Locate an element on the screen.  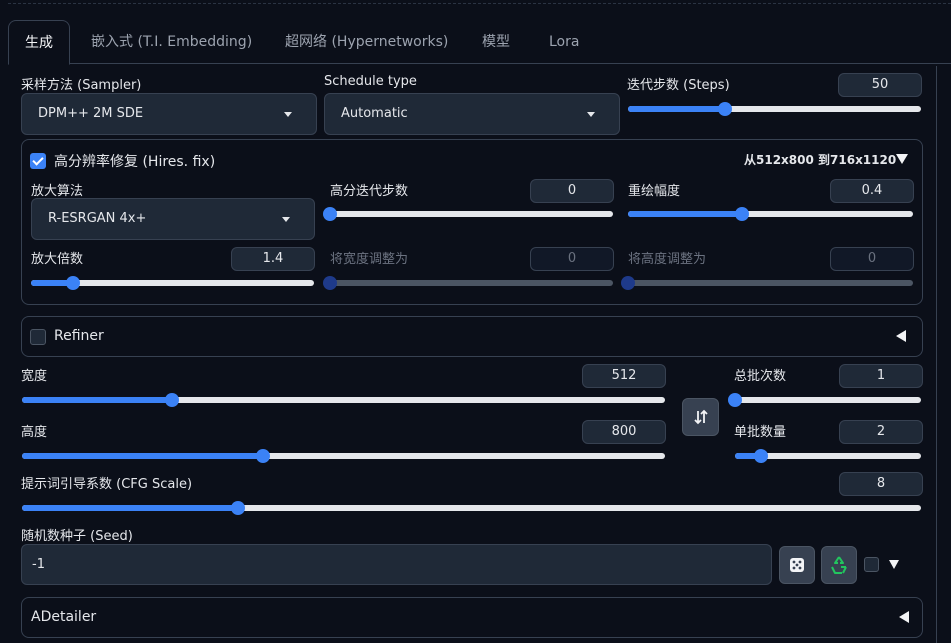
upscaler-label: 放大算法 is located at coordinates (57, 191).